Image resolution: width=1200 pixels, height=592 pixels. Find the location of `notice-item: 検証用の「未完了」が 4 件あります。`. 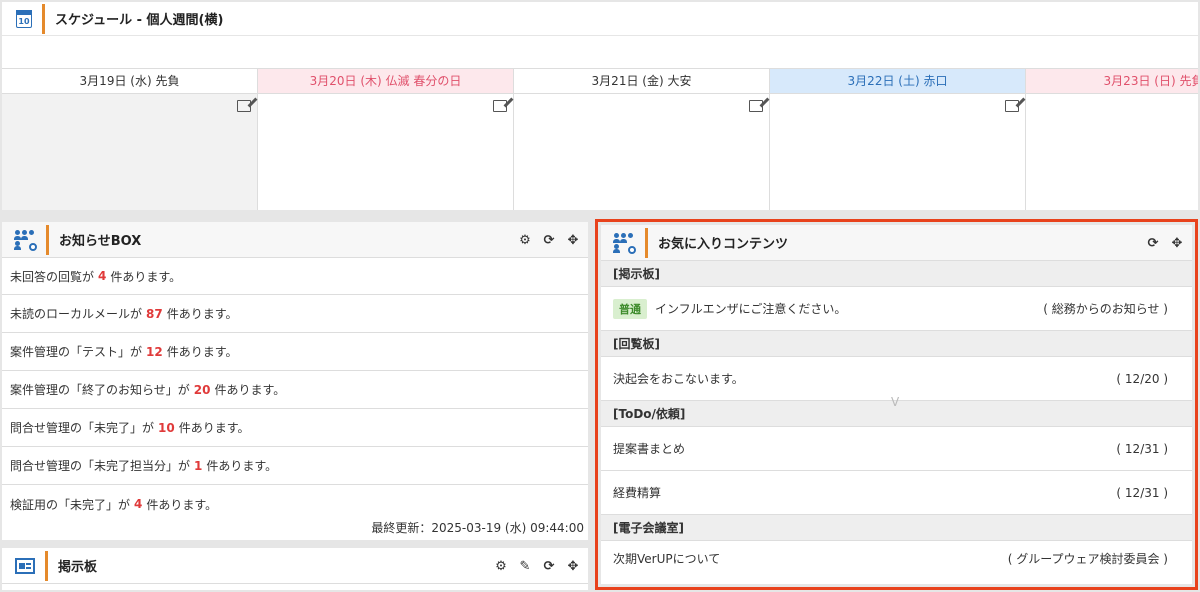

notice-item: 検証用の「未完了」が 4 件あります。 is located at coordinates (295, 504).